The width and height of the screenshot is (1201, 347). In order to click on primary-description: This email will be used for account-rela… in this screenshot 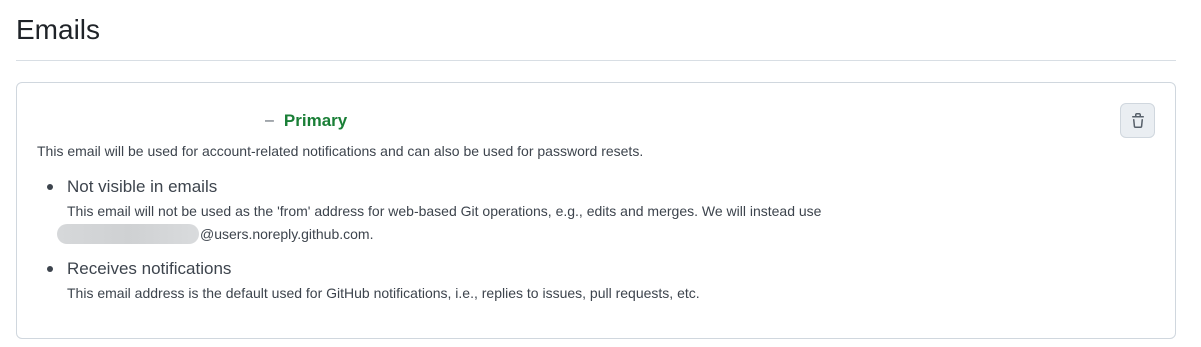, I will do `click(340, 151)`.